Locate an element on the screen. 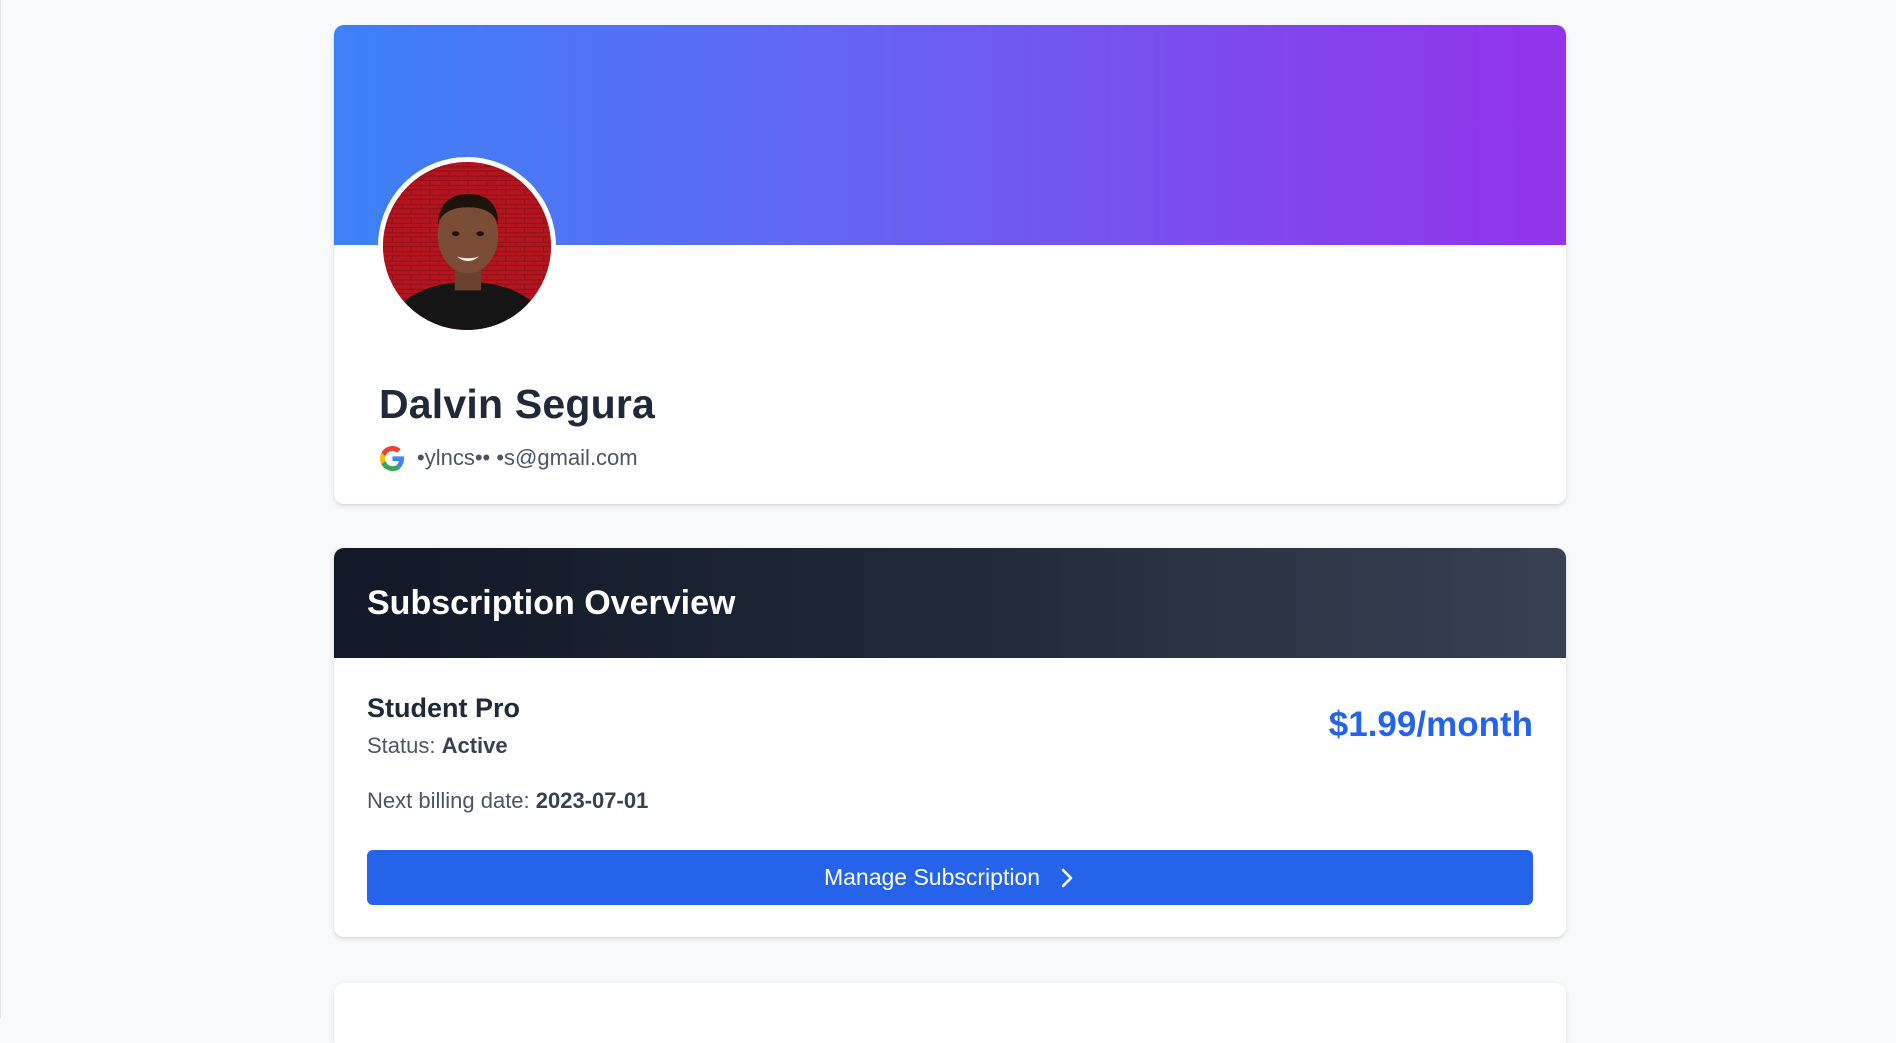 Image resolution: width=1896 pixels, height=1043 pixels. plan-name: Student Pro is located at coordinates (443, 708).